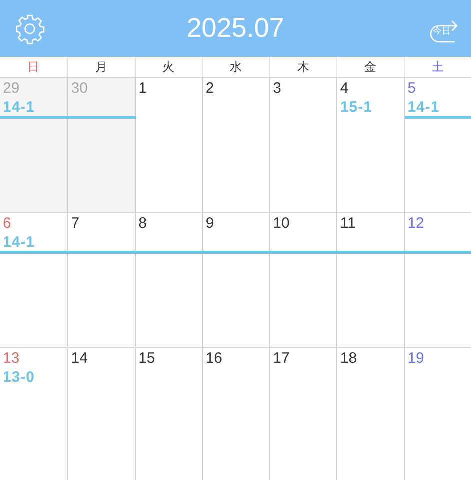  What do you see at coordinates (236, 280) in the screenshot?
I see `day-cell: 9` at bounding box center [236, 280].